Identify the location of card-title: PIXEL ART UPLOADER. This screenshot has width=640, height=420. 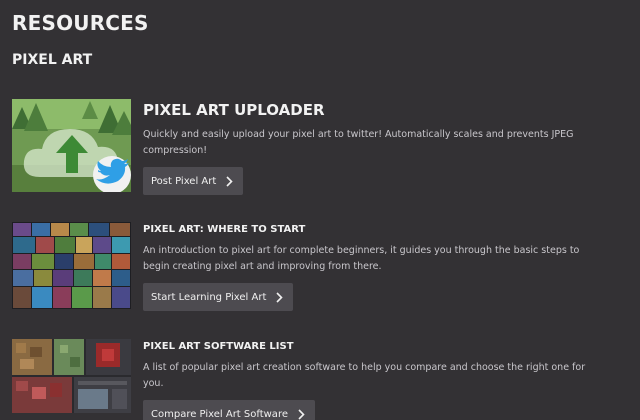
(234, 110).